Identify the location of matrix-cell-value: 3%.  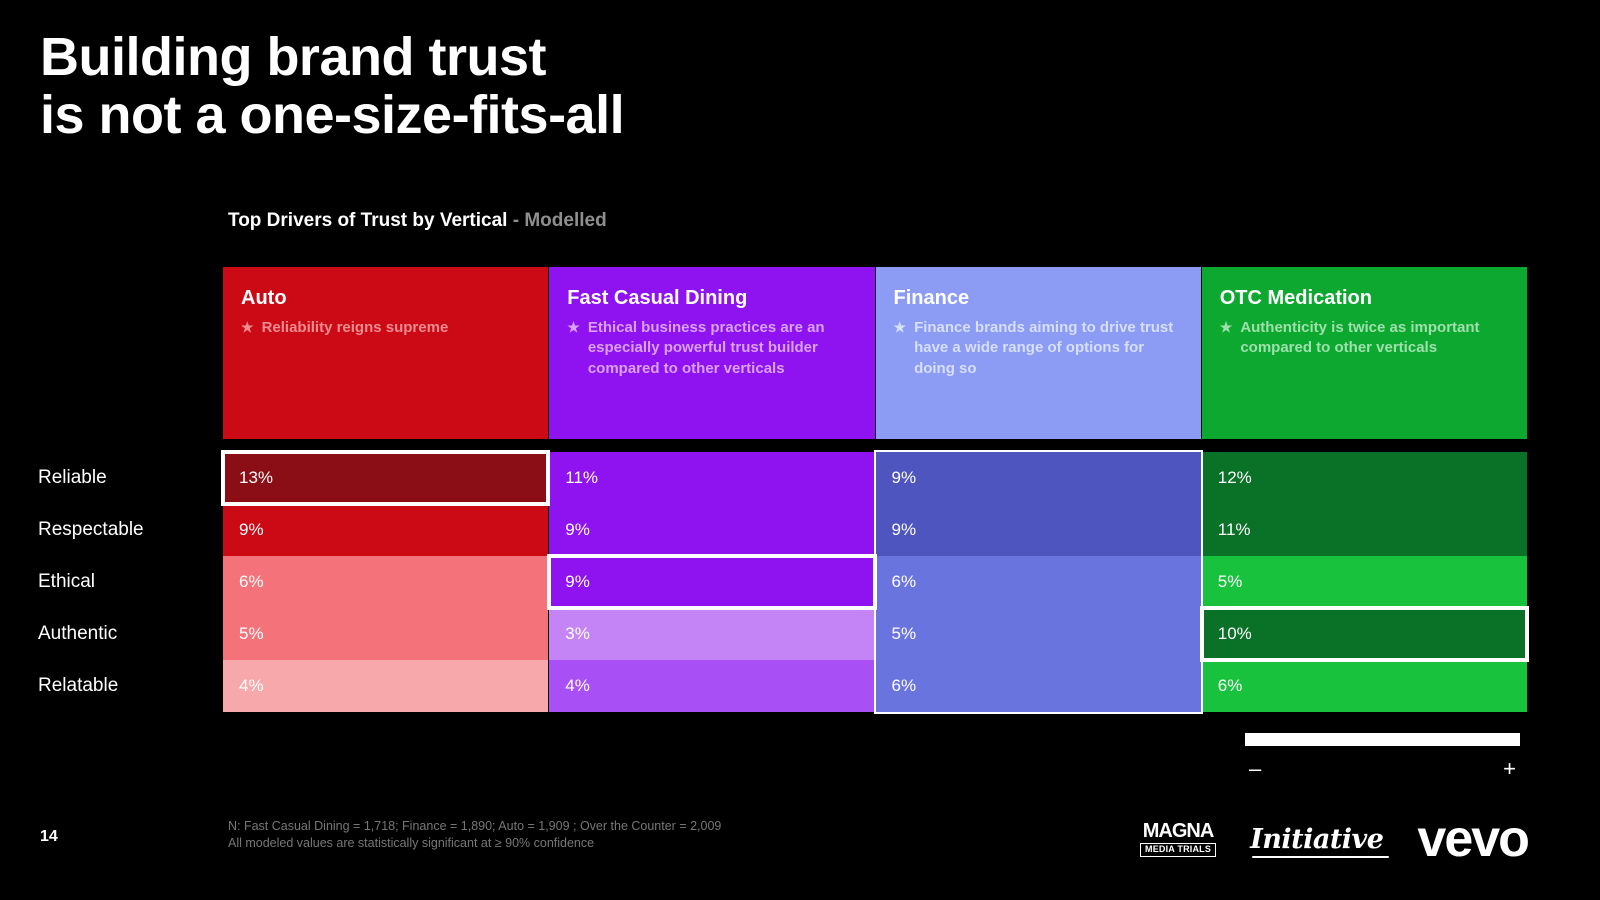
(577, 633).